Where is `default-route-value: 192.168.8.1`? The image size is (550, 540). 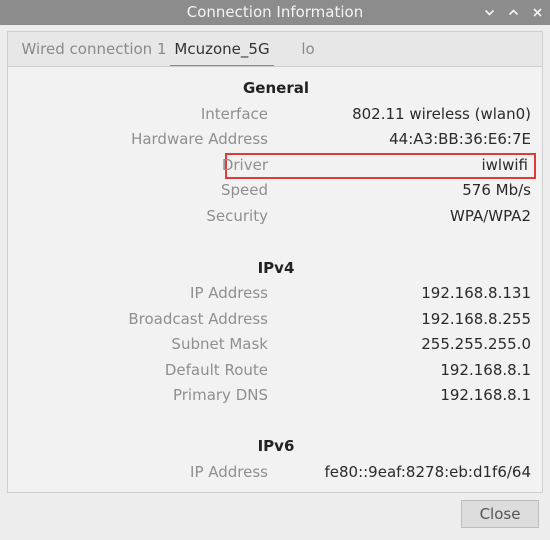 default-route-value: 192.168.8.1 is located at coordinates (485, 370).